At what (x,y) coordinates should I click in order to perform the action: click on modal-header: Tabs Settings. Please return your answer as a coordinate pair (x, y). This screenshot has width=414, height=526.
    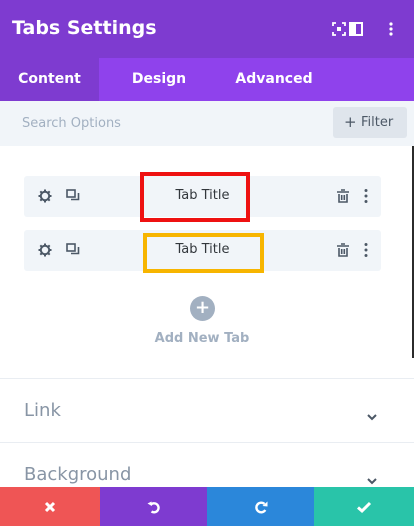
    Looking at the image, I should click on (207, 29).